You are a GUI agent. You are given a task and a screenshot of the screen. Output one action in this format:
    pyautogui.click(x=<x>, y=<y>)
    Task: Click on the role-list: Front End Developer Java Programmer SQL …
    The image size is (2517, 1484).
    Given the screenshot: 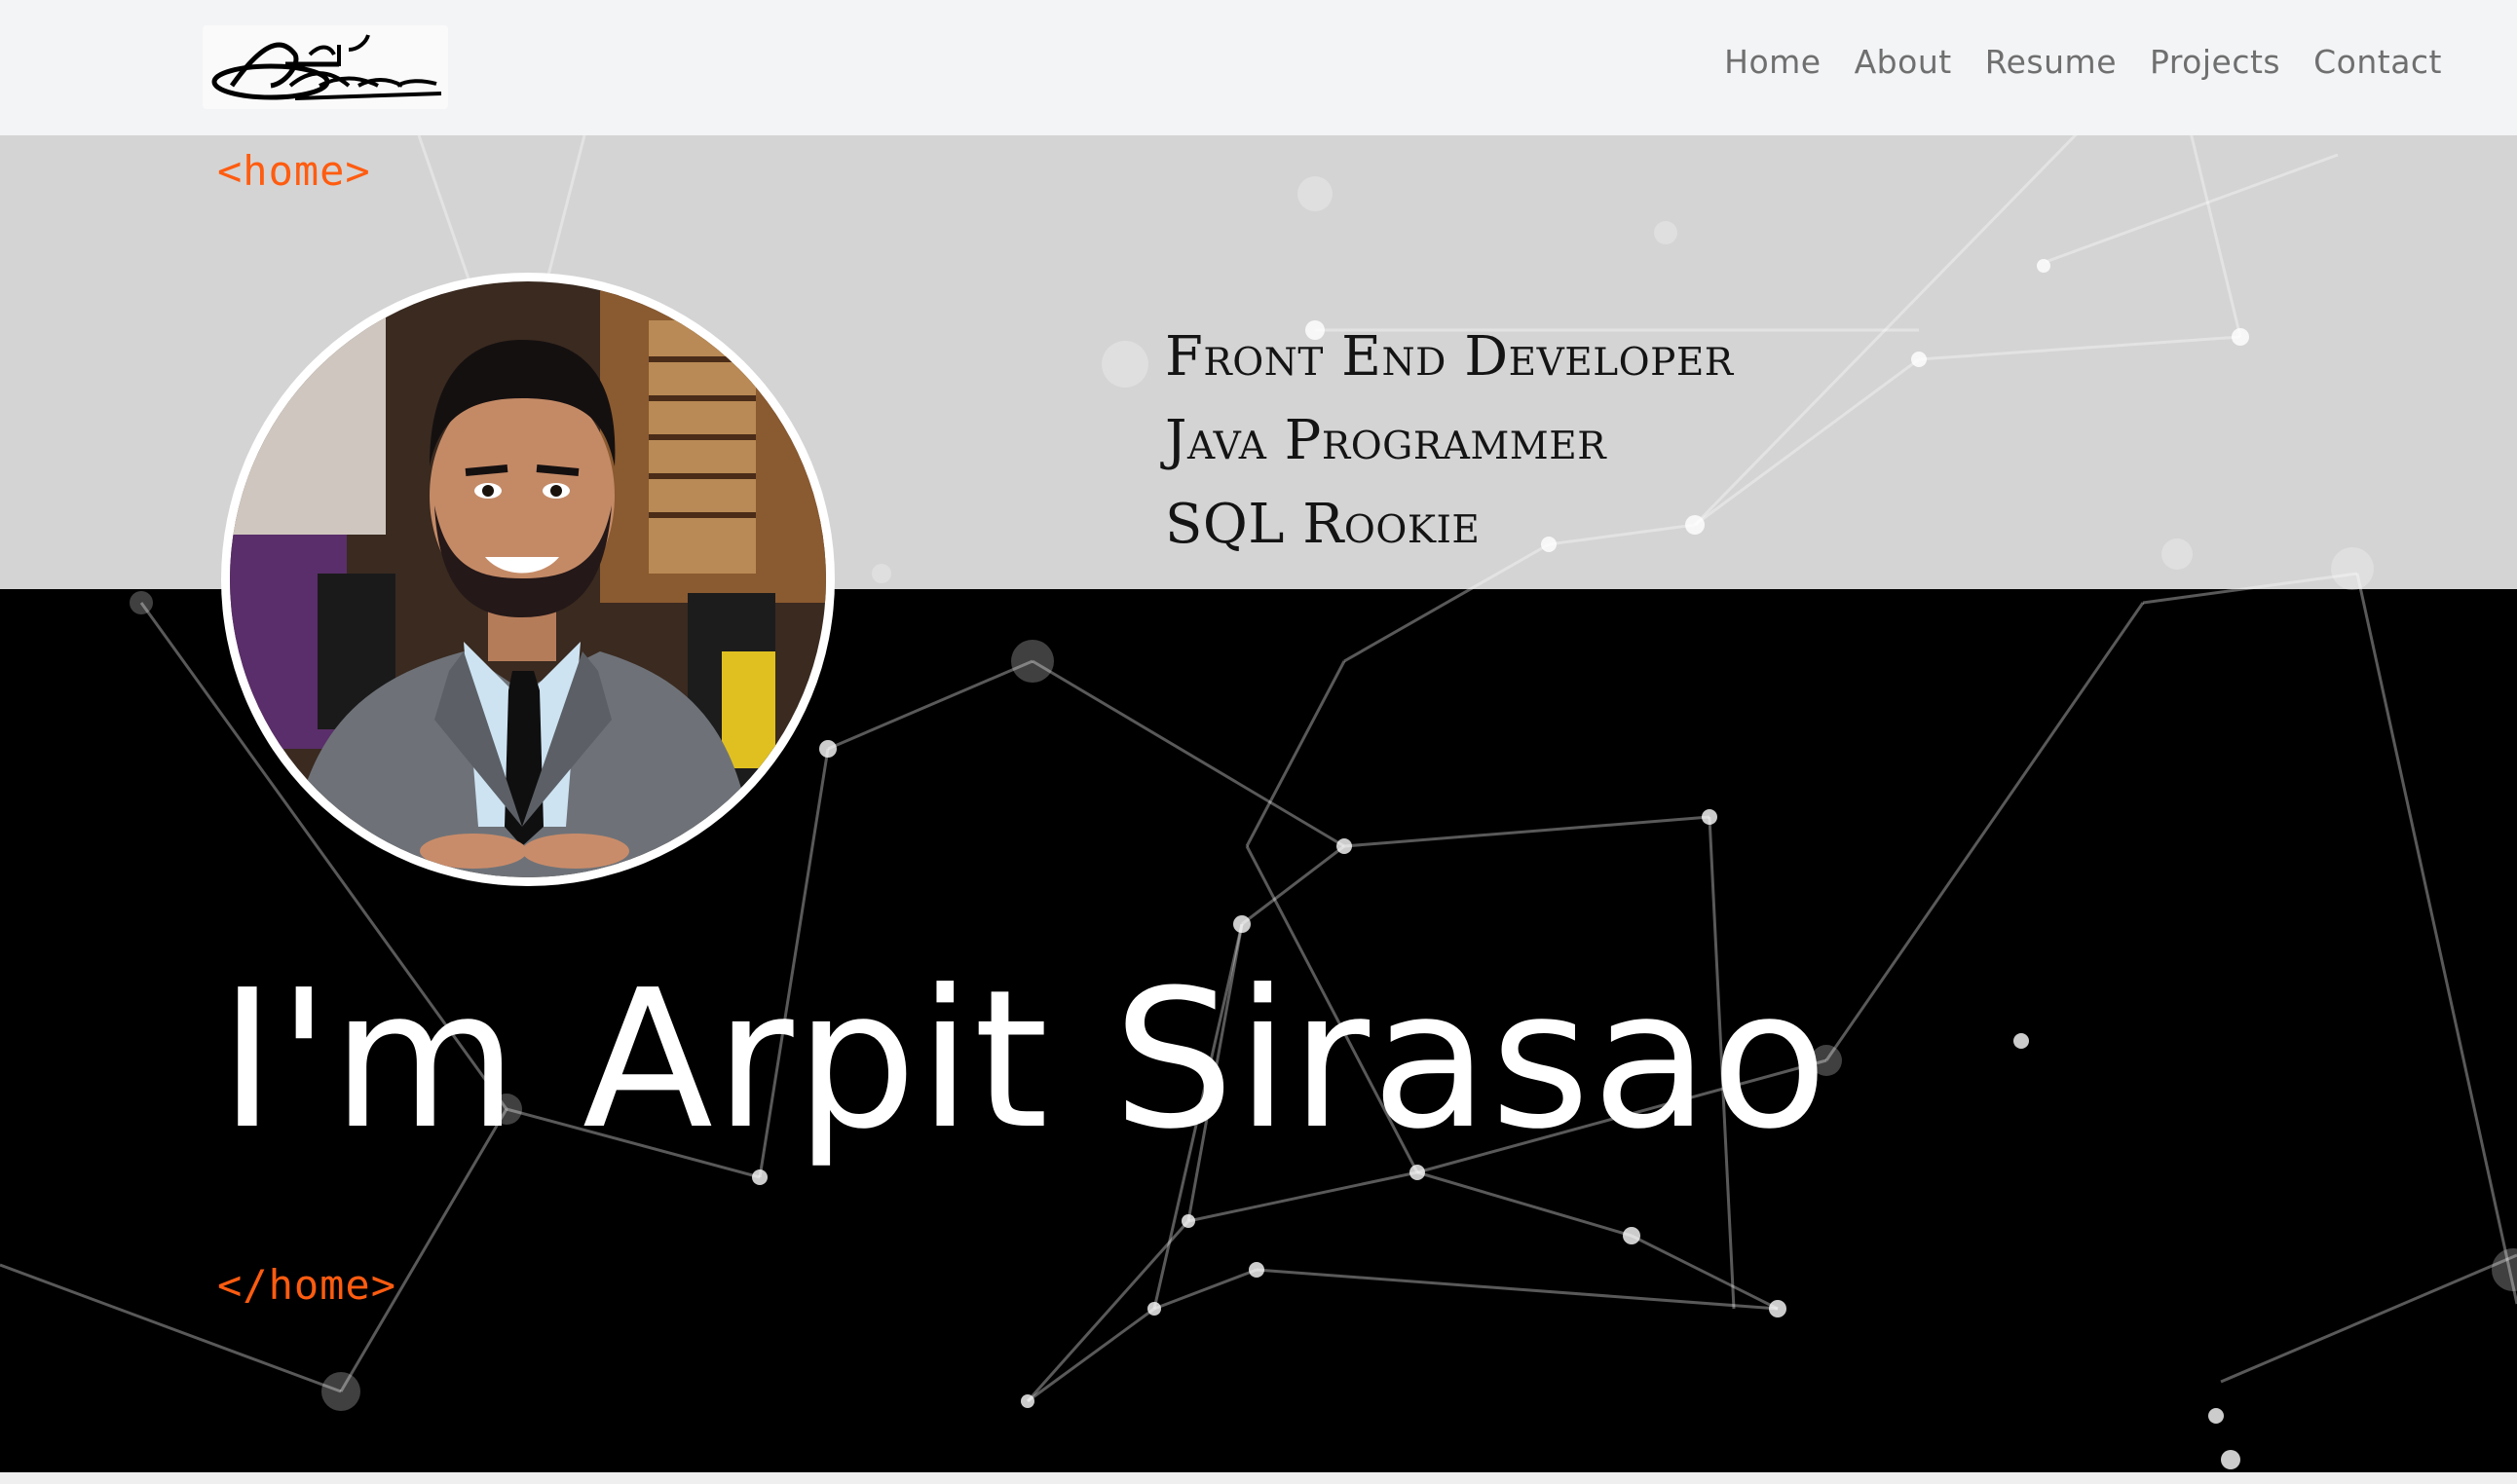 What is the action you would take?
    pyautogui.click(x=1450, y=441)
    